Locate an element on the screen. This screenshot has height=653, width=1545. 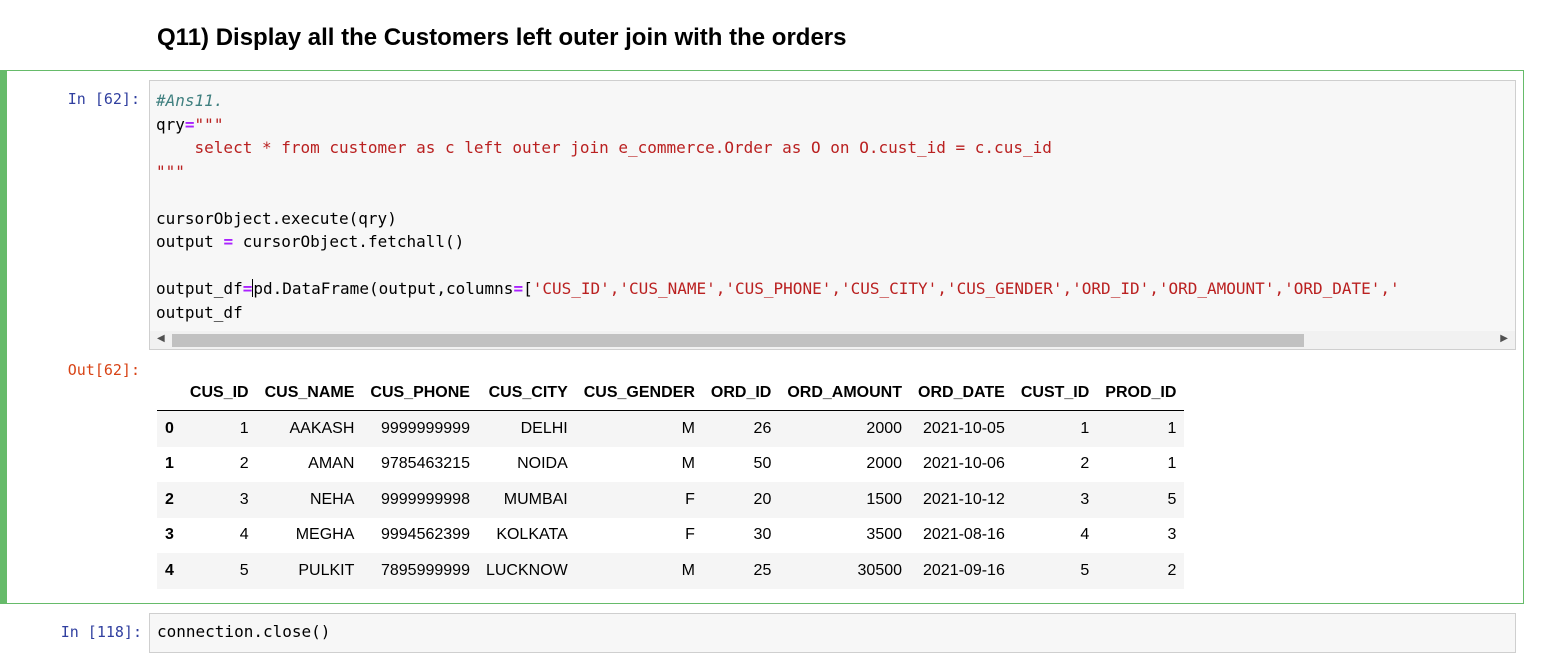
code-token: p is located at coordinates (258, 288).